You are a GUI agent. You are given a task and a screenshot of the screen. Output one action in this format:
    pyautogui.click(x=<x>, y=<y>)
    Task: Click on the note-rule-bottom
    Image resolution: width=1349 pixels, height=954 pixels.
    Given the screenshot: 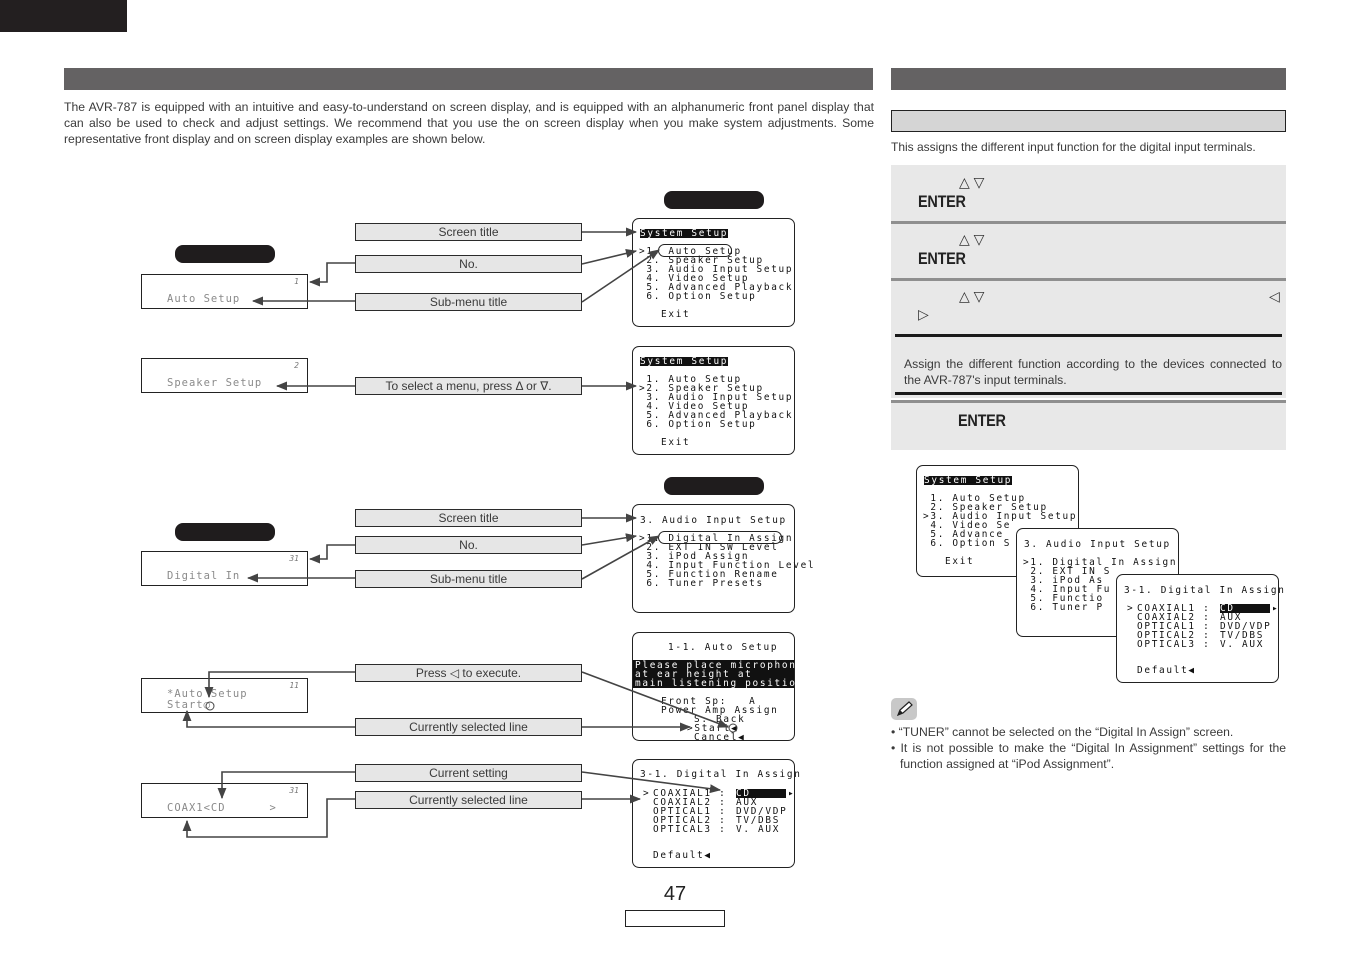 What is the action you would take?
    pyautogui.click(x=1088, y=393)
    